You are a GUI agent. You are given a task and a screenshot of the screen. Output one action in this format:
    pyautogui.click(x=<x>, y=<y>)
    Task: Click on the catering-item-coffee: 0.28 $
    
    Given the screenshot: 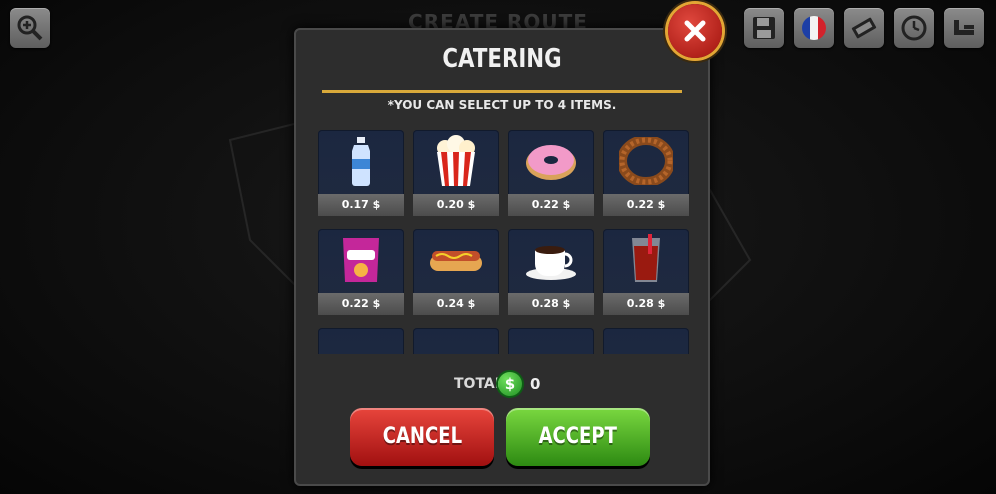 What is the action you would take?
    pyautogui.click(x=551, y=272)
    